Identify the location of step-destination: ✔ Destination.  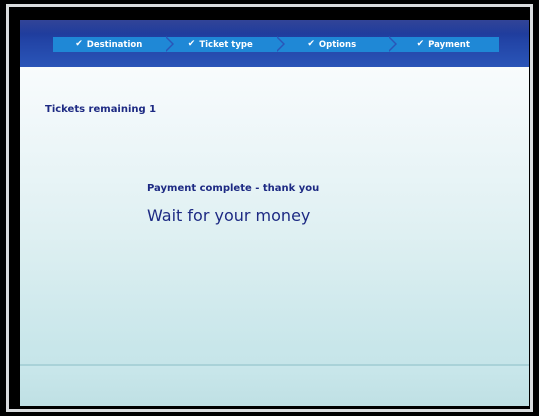
(113, 44).